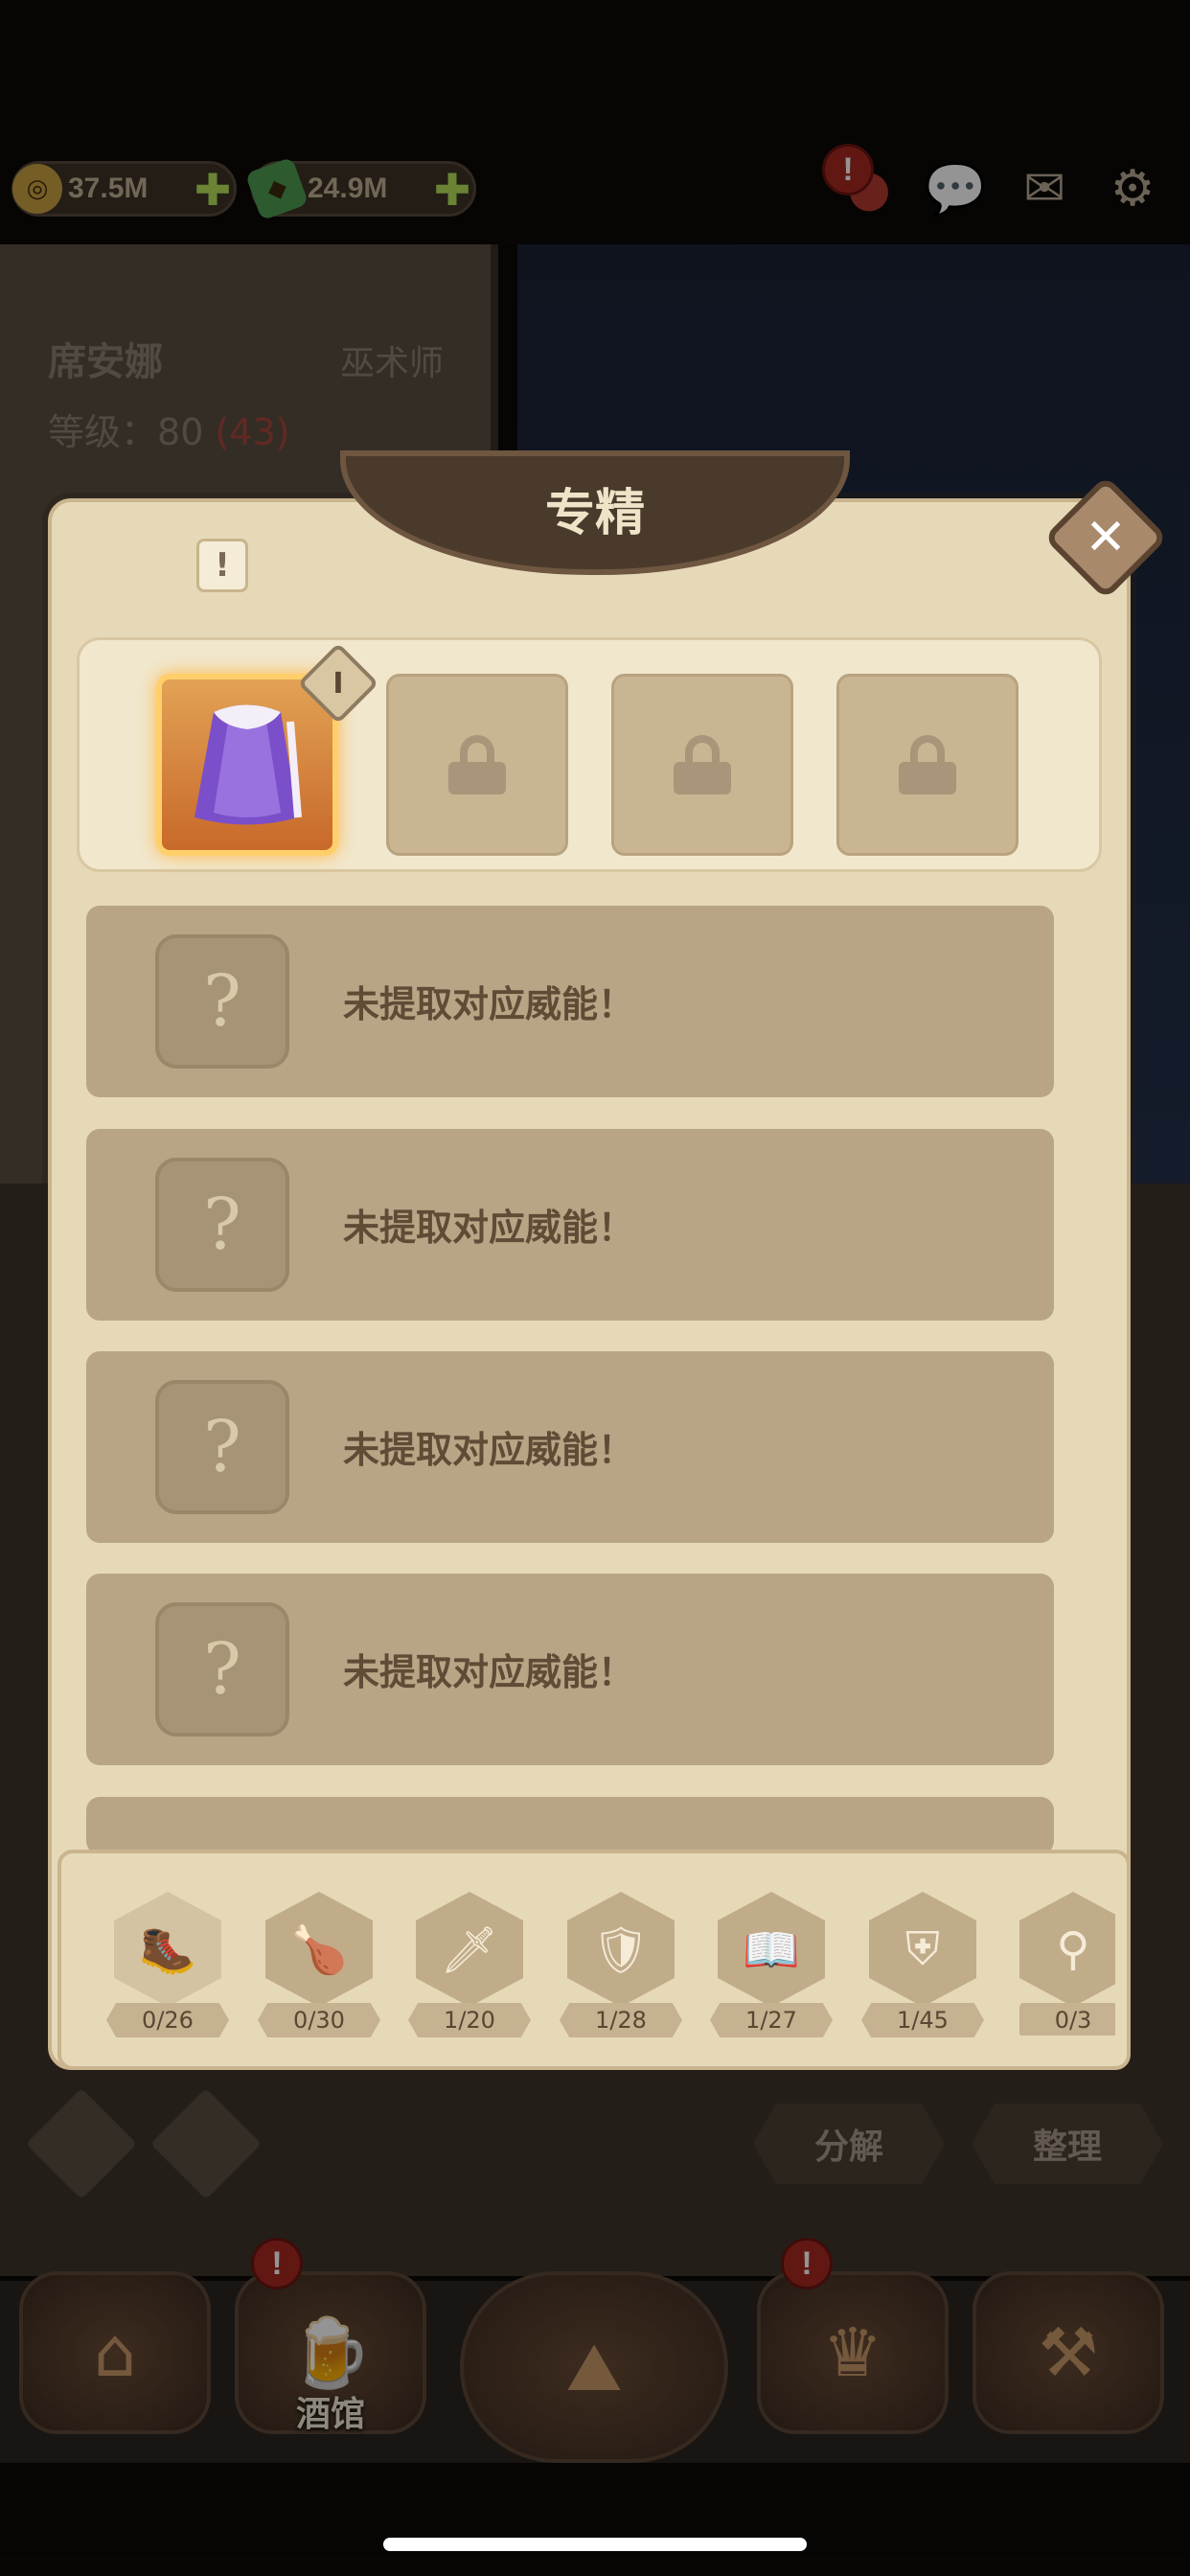  I want to click on ring-icon: ⚲, so click(1067, 1949).